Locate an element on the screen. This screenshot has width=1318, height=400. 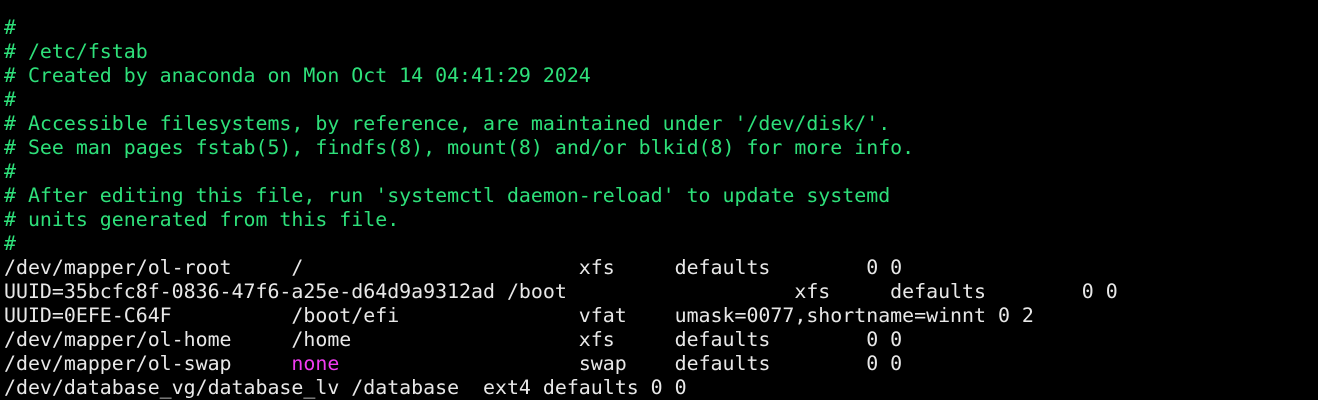
swap-device-field: /dev/mapper/ol-swap is located at coordinates (148, 363).